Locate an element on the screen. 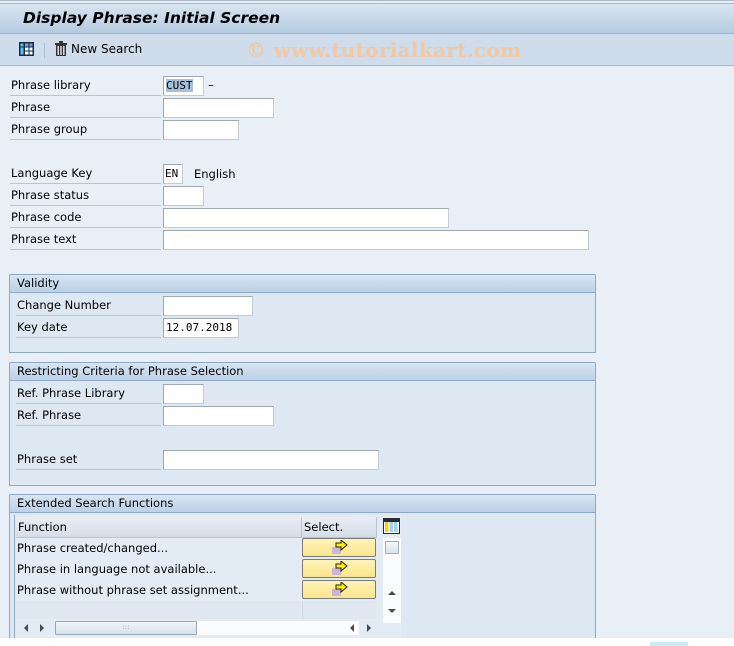 This screenshot has width=734, height=646. language-description: English is located at coordinates (215, 174).